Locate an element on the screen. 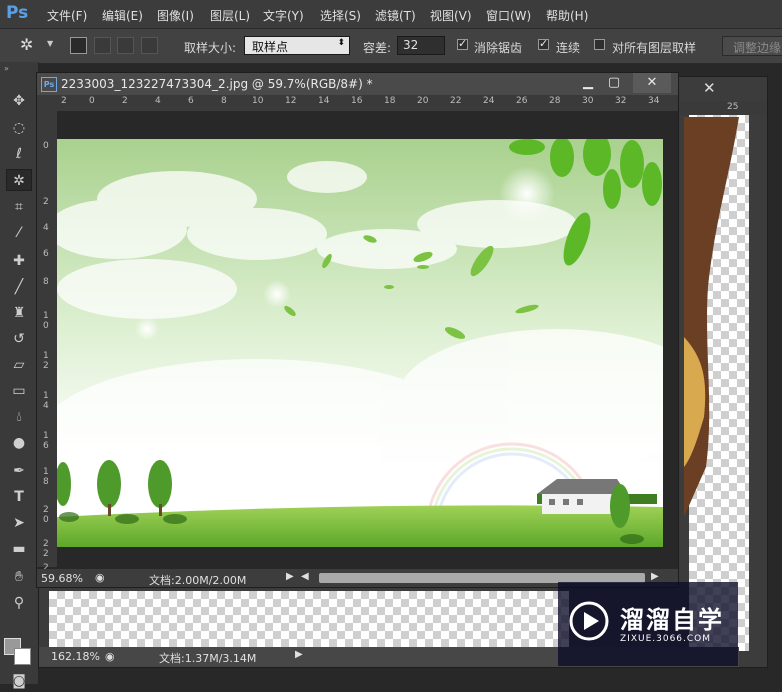  ruler-v-label: 8 is located at coordinates (46, 282).